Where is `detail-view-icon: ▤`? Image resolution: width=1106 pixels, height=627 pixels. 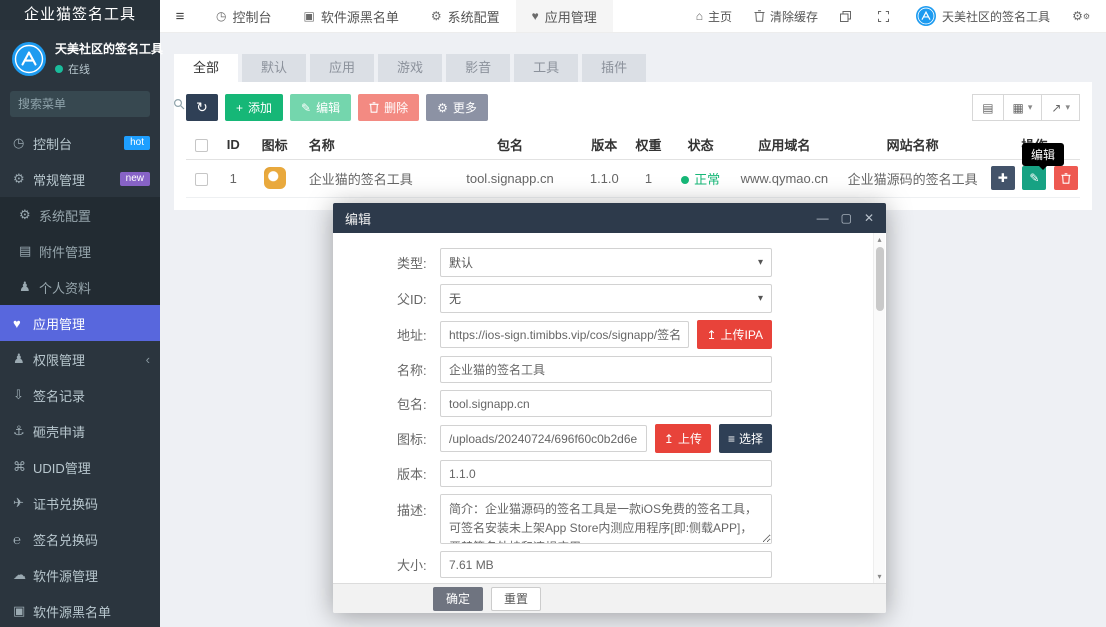
detail-view-icon: ▤ is located at coordinates (988, 107).